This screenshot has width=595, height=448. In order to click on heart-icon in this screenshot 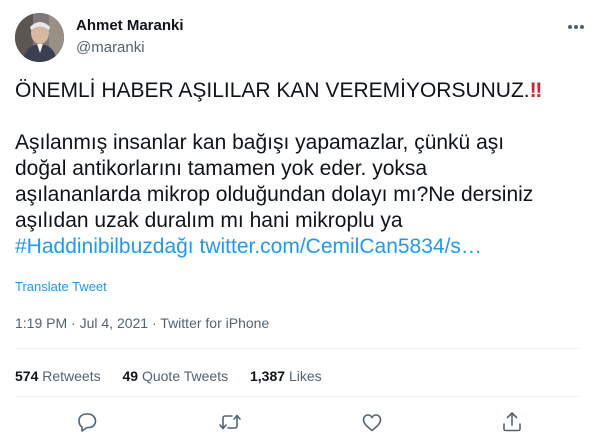, I will do `click(372, 422)`.